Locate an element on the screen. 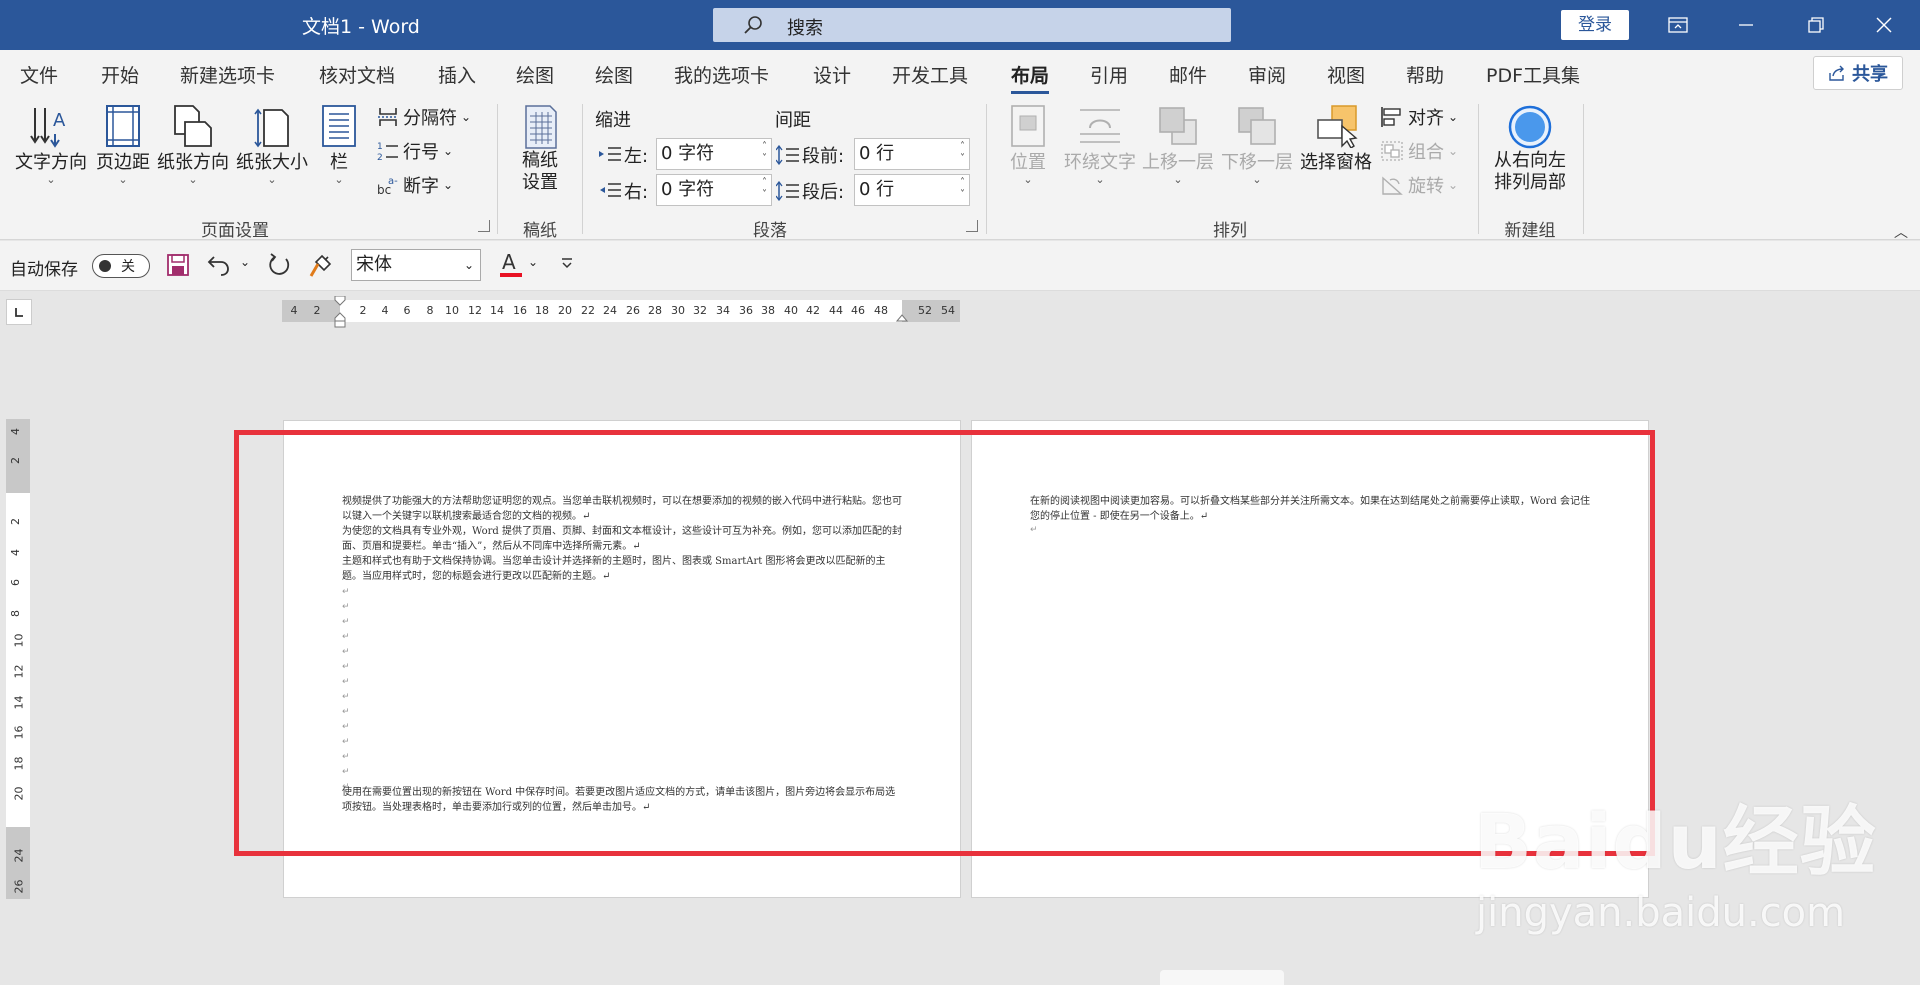  search-box: 搜索 is located at coordinates (972, 25).